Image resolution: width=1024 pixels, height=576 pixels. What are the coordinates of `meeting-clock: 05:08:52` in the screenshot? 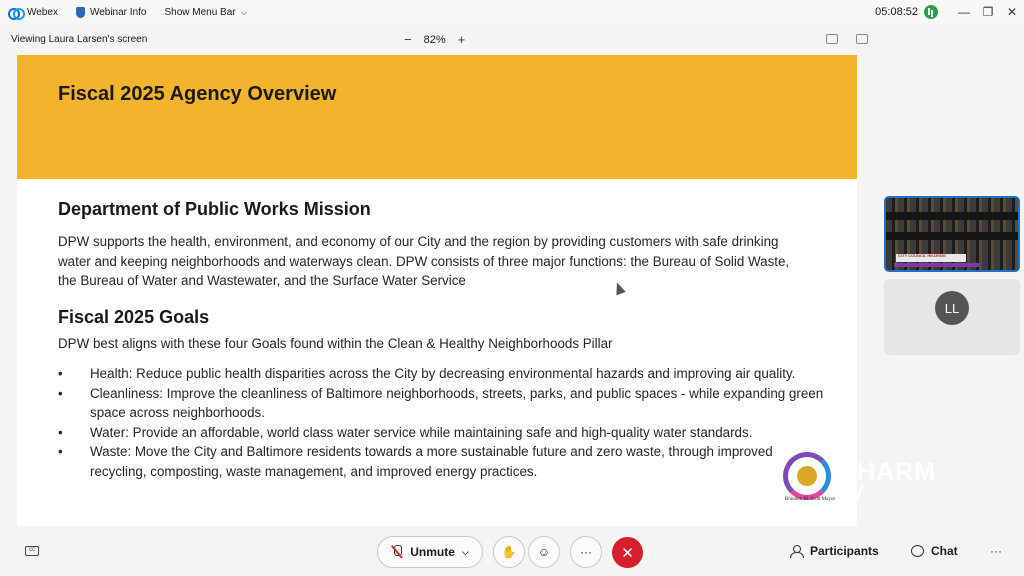 It's located at (896, 12).